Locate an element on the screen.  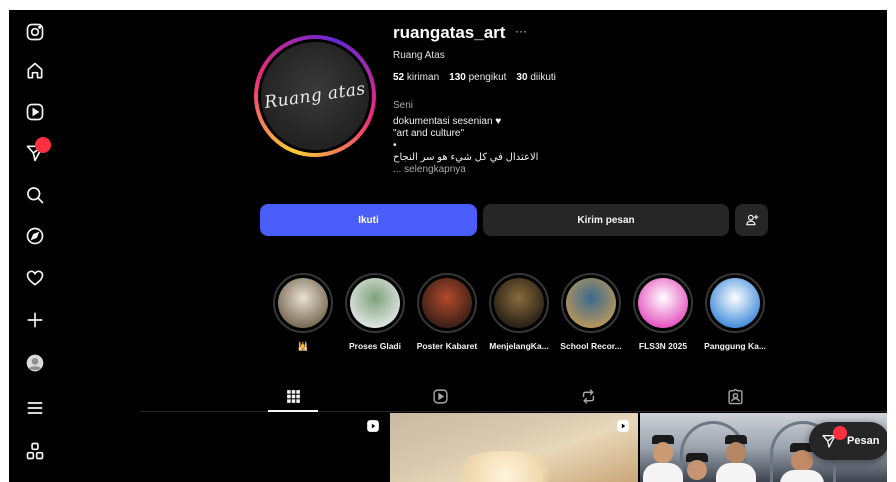
explore-compass-icon is located at coordinates (35, 236).